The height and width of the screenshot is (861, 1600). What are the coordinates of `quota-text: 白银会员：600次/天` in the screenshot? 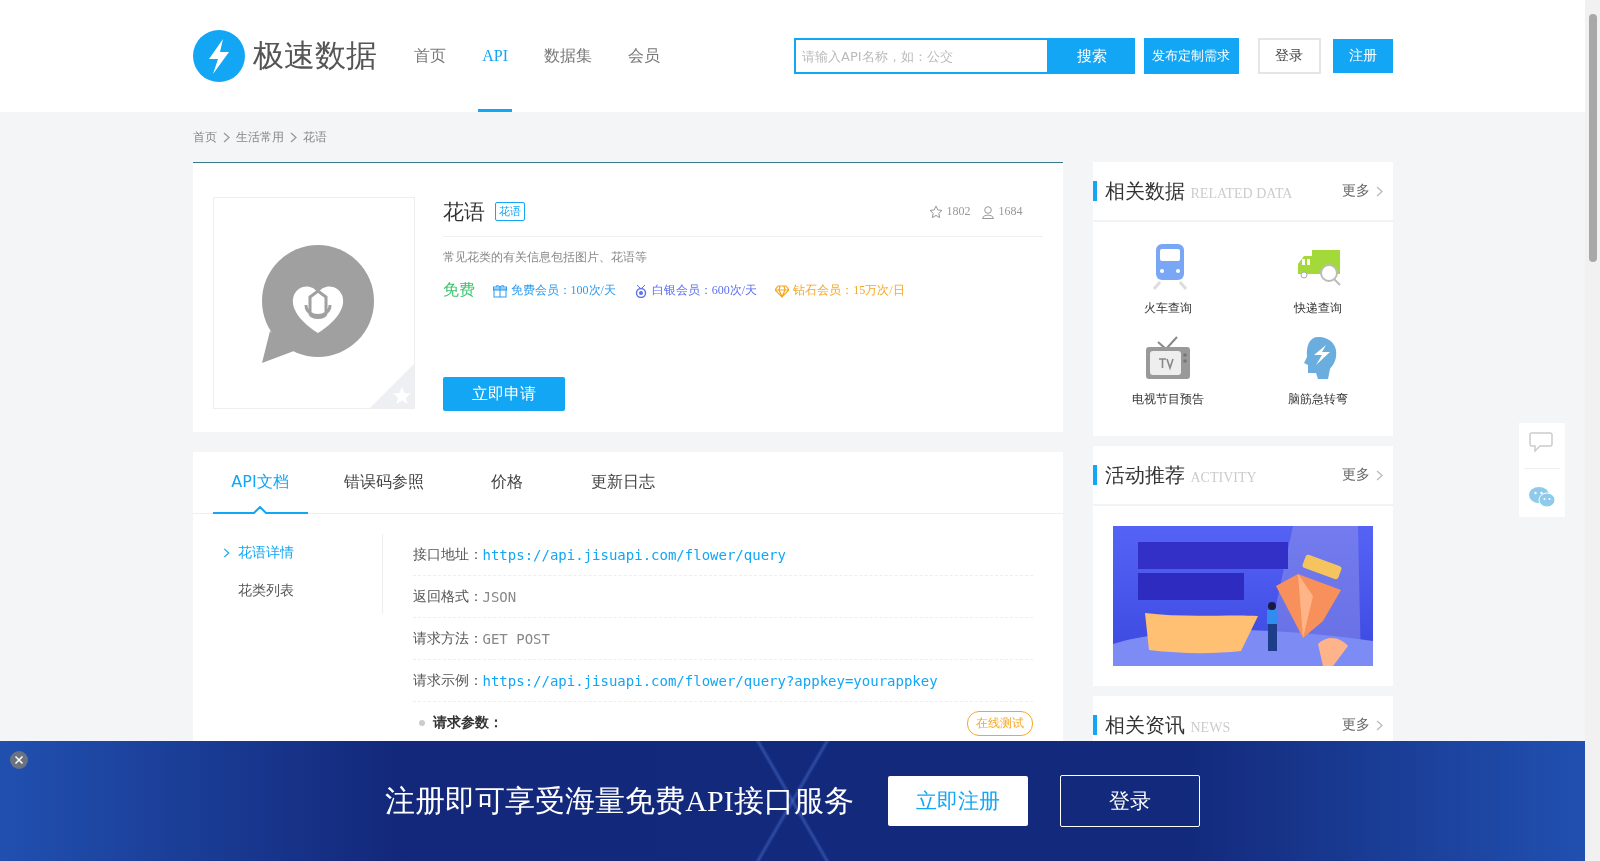 It's located at (704, 290).